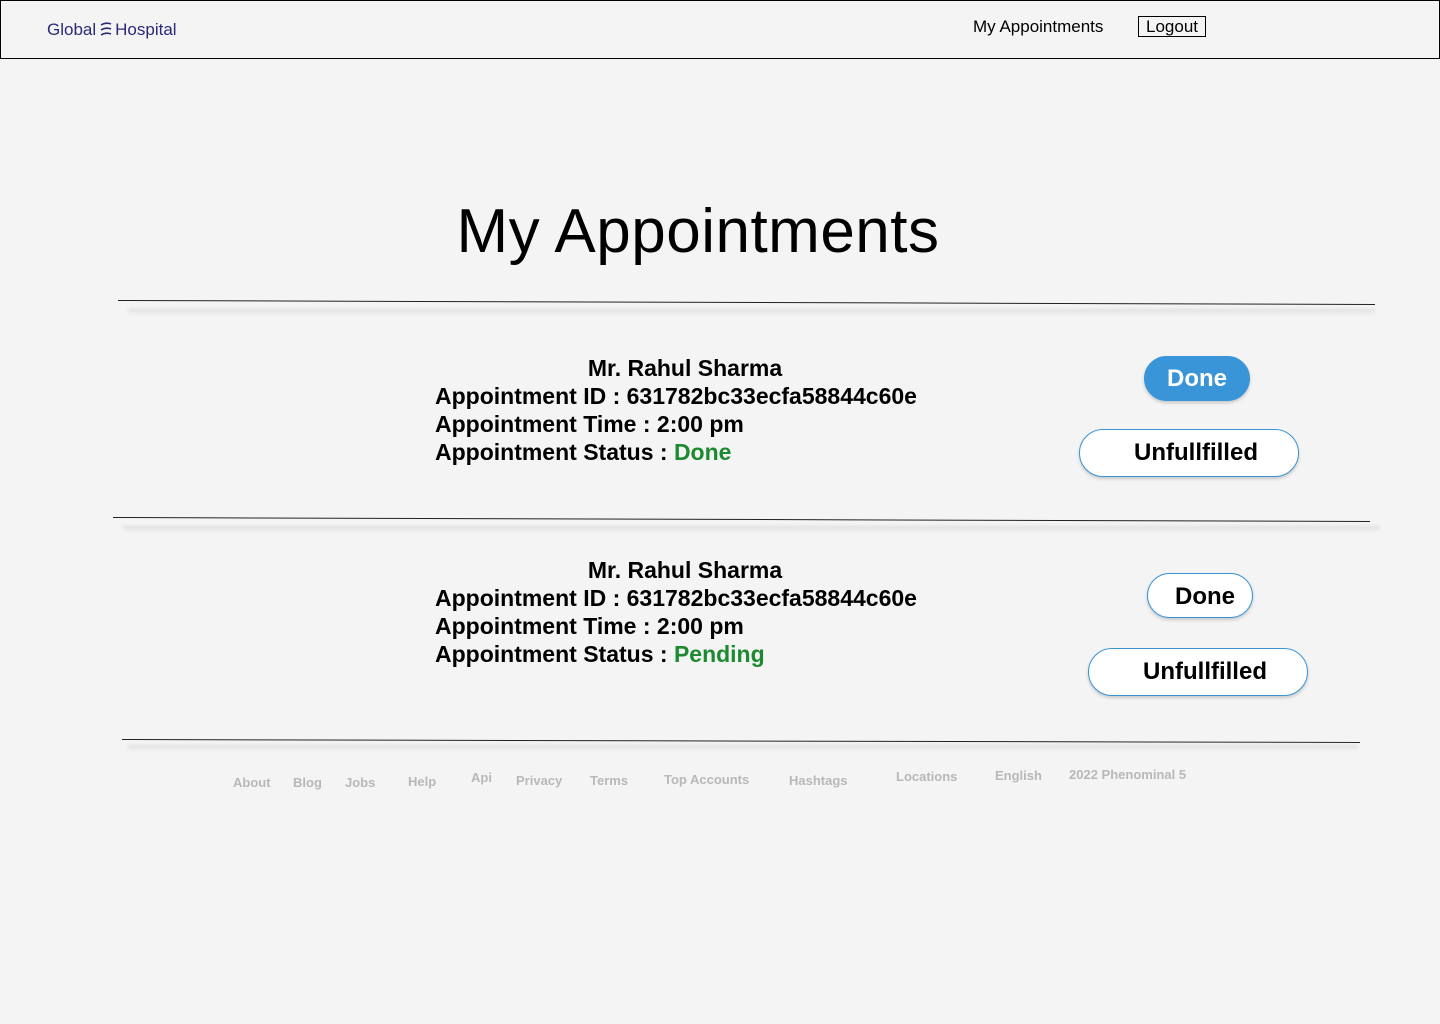  Describe the element at coordinates (719, 654) in the screenshot. I see `appointment-status-value: Pending` at that location.